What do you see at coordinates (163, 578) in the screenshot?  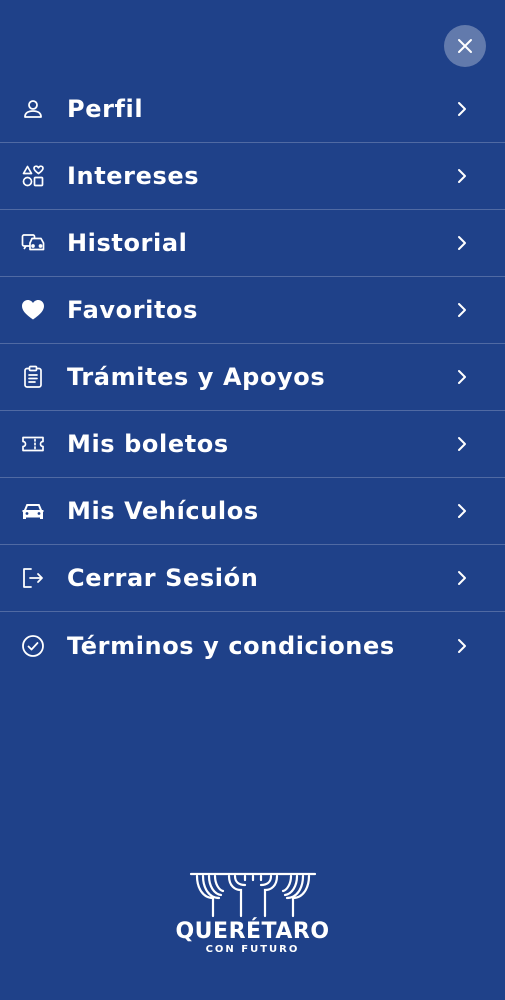 I see `menu-item-label: Cerrar Sesión` at bounding box center [163, 578].